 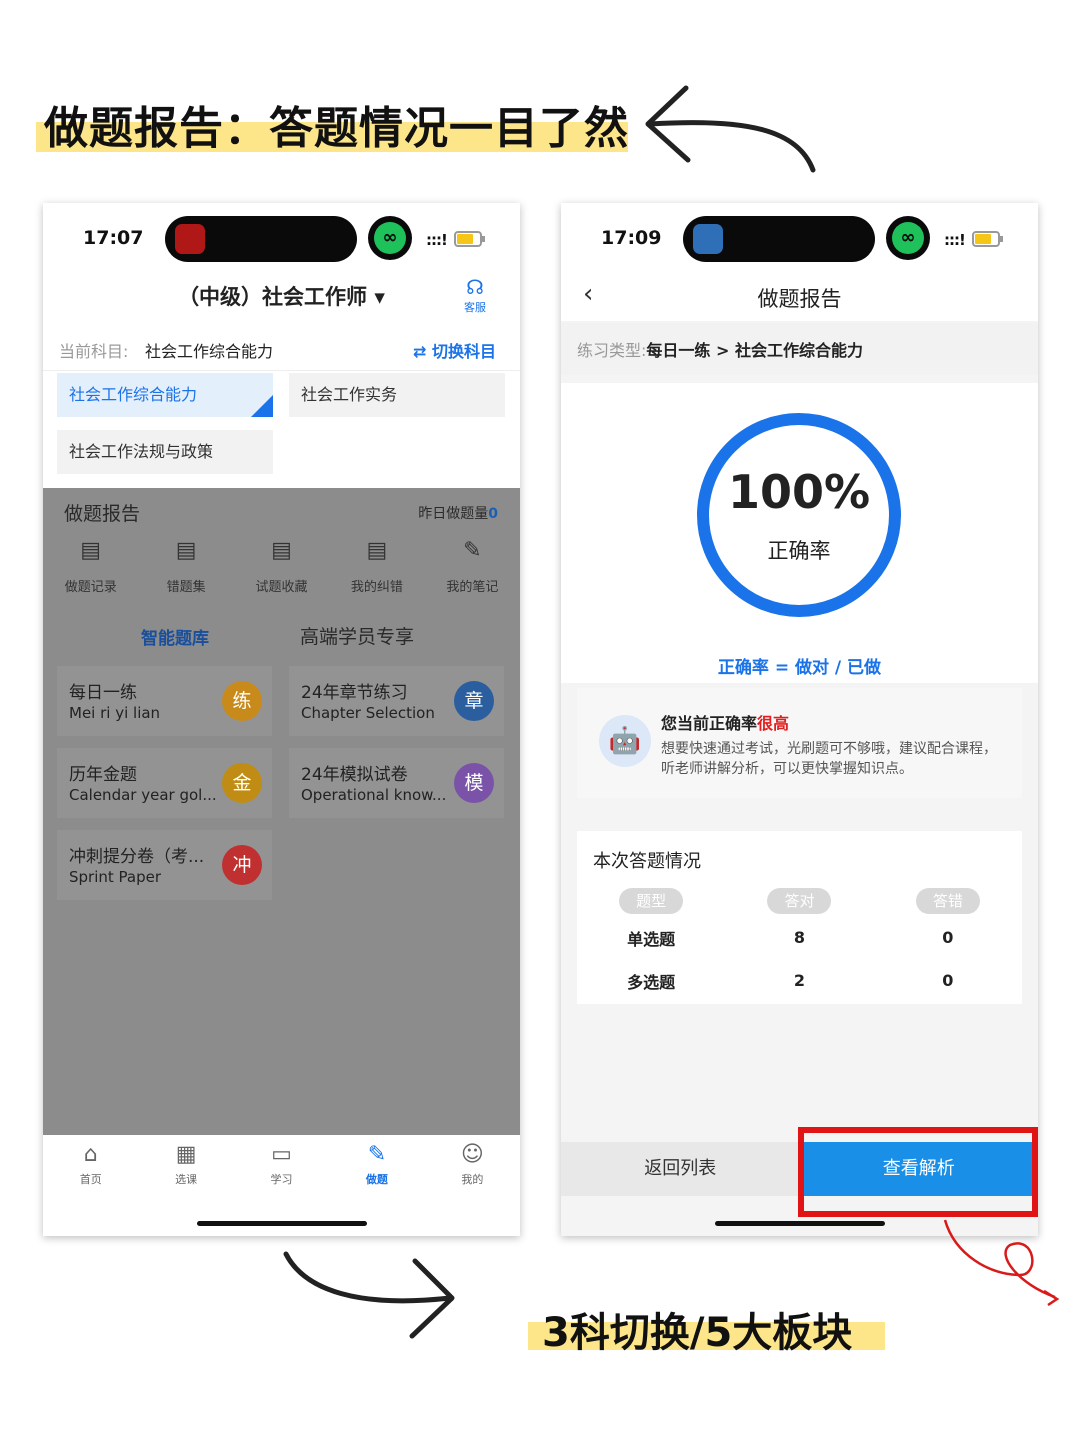 I want to click on table-row: 多选题 2 0, so click(x=799, y=980).